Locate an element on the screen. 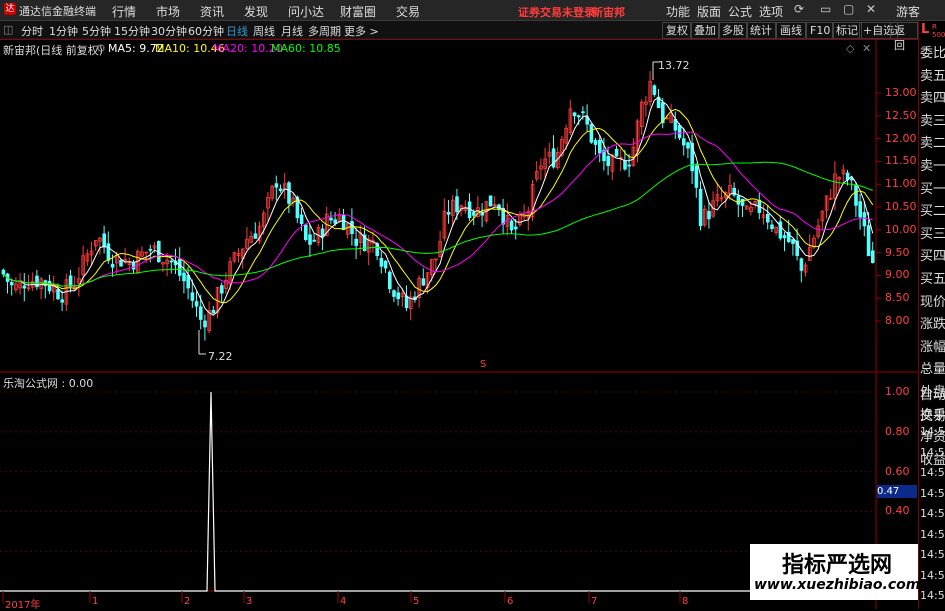  quote-field-label: 买二 is located at coordinates (932, 212).